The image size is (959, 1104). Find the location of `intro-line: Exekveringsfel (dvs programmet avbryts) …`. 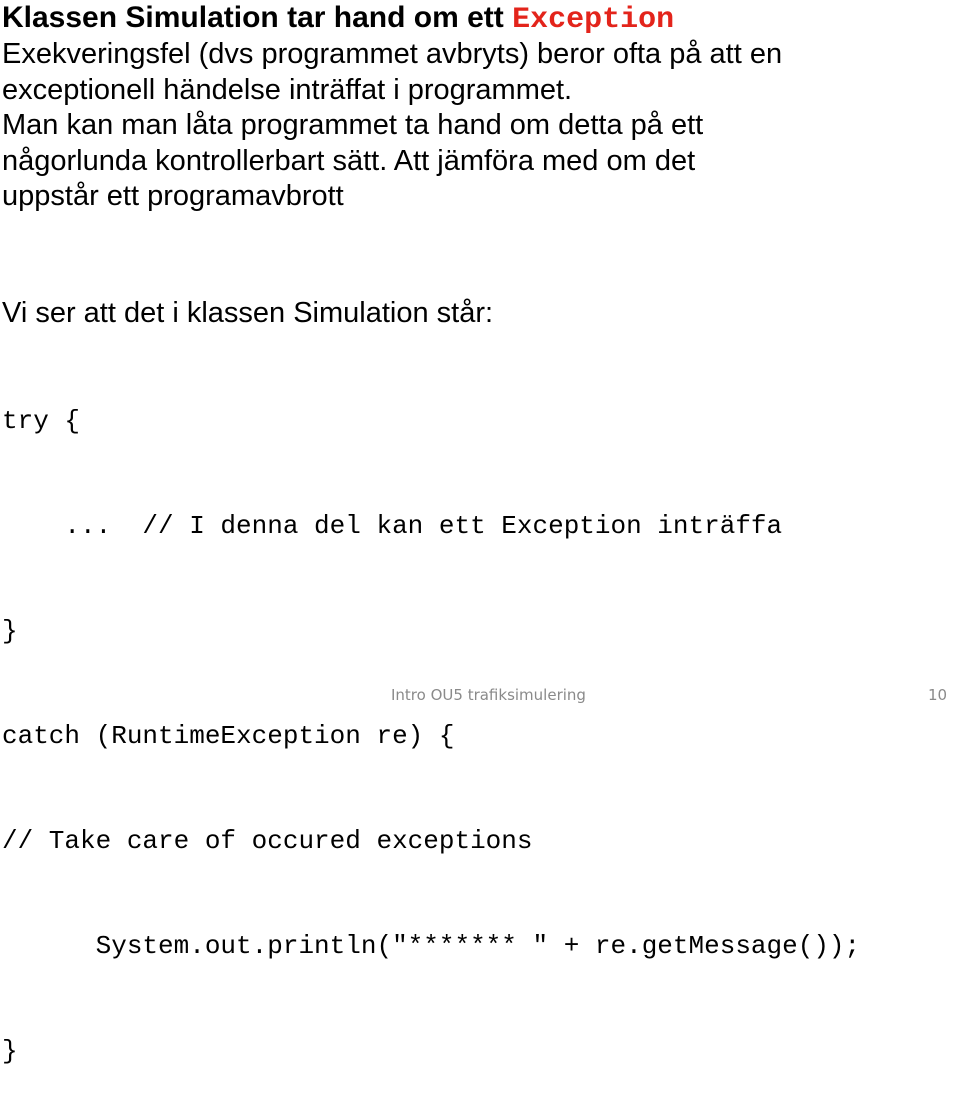

intro-line: Exekveringsfel (dvs programmet avbryts) … is located at coordinates (392, 54).